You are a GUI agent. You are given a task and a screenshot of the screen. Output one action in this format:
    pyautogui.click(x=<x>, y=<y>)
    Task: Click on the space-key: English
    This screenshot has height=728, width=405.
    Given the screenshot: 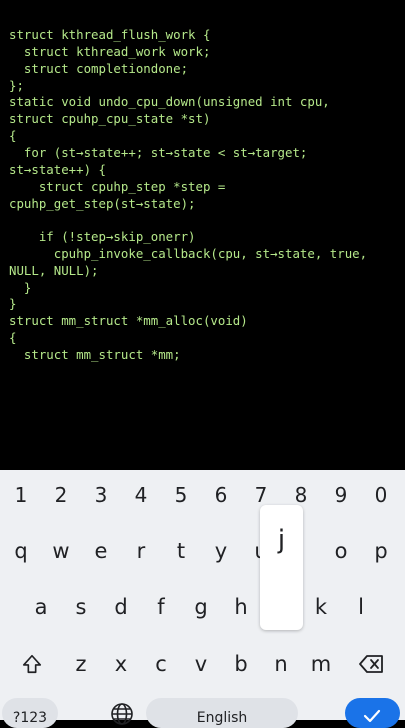 What is the action you would take?
    pyautogui.click(x=222, y=713)
    